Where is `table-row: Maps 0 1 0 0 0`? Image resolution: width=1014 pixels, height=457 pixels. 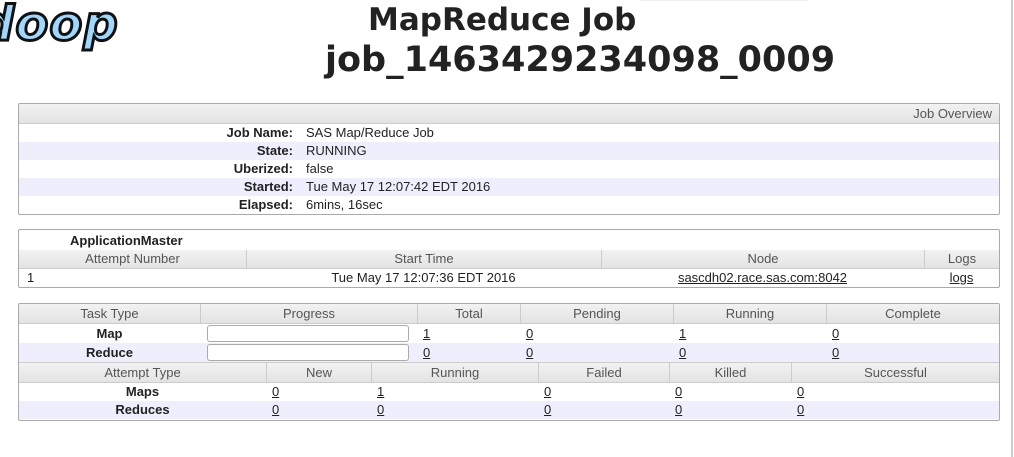
table-row: Maps 0 1 0 0 0 is located at coordinates (509, 392).